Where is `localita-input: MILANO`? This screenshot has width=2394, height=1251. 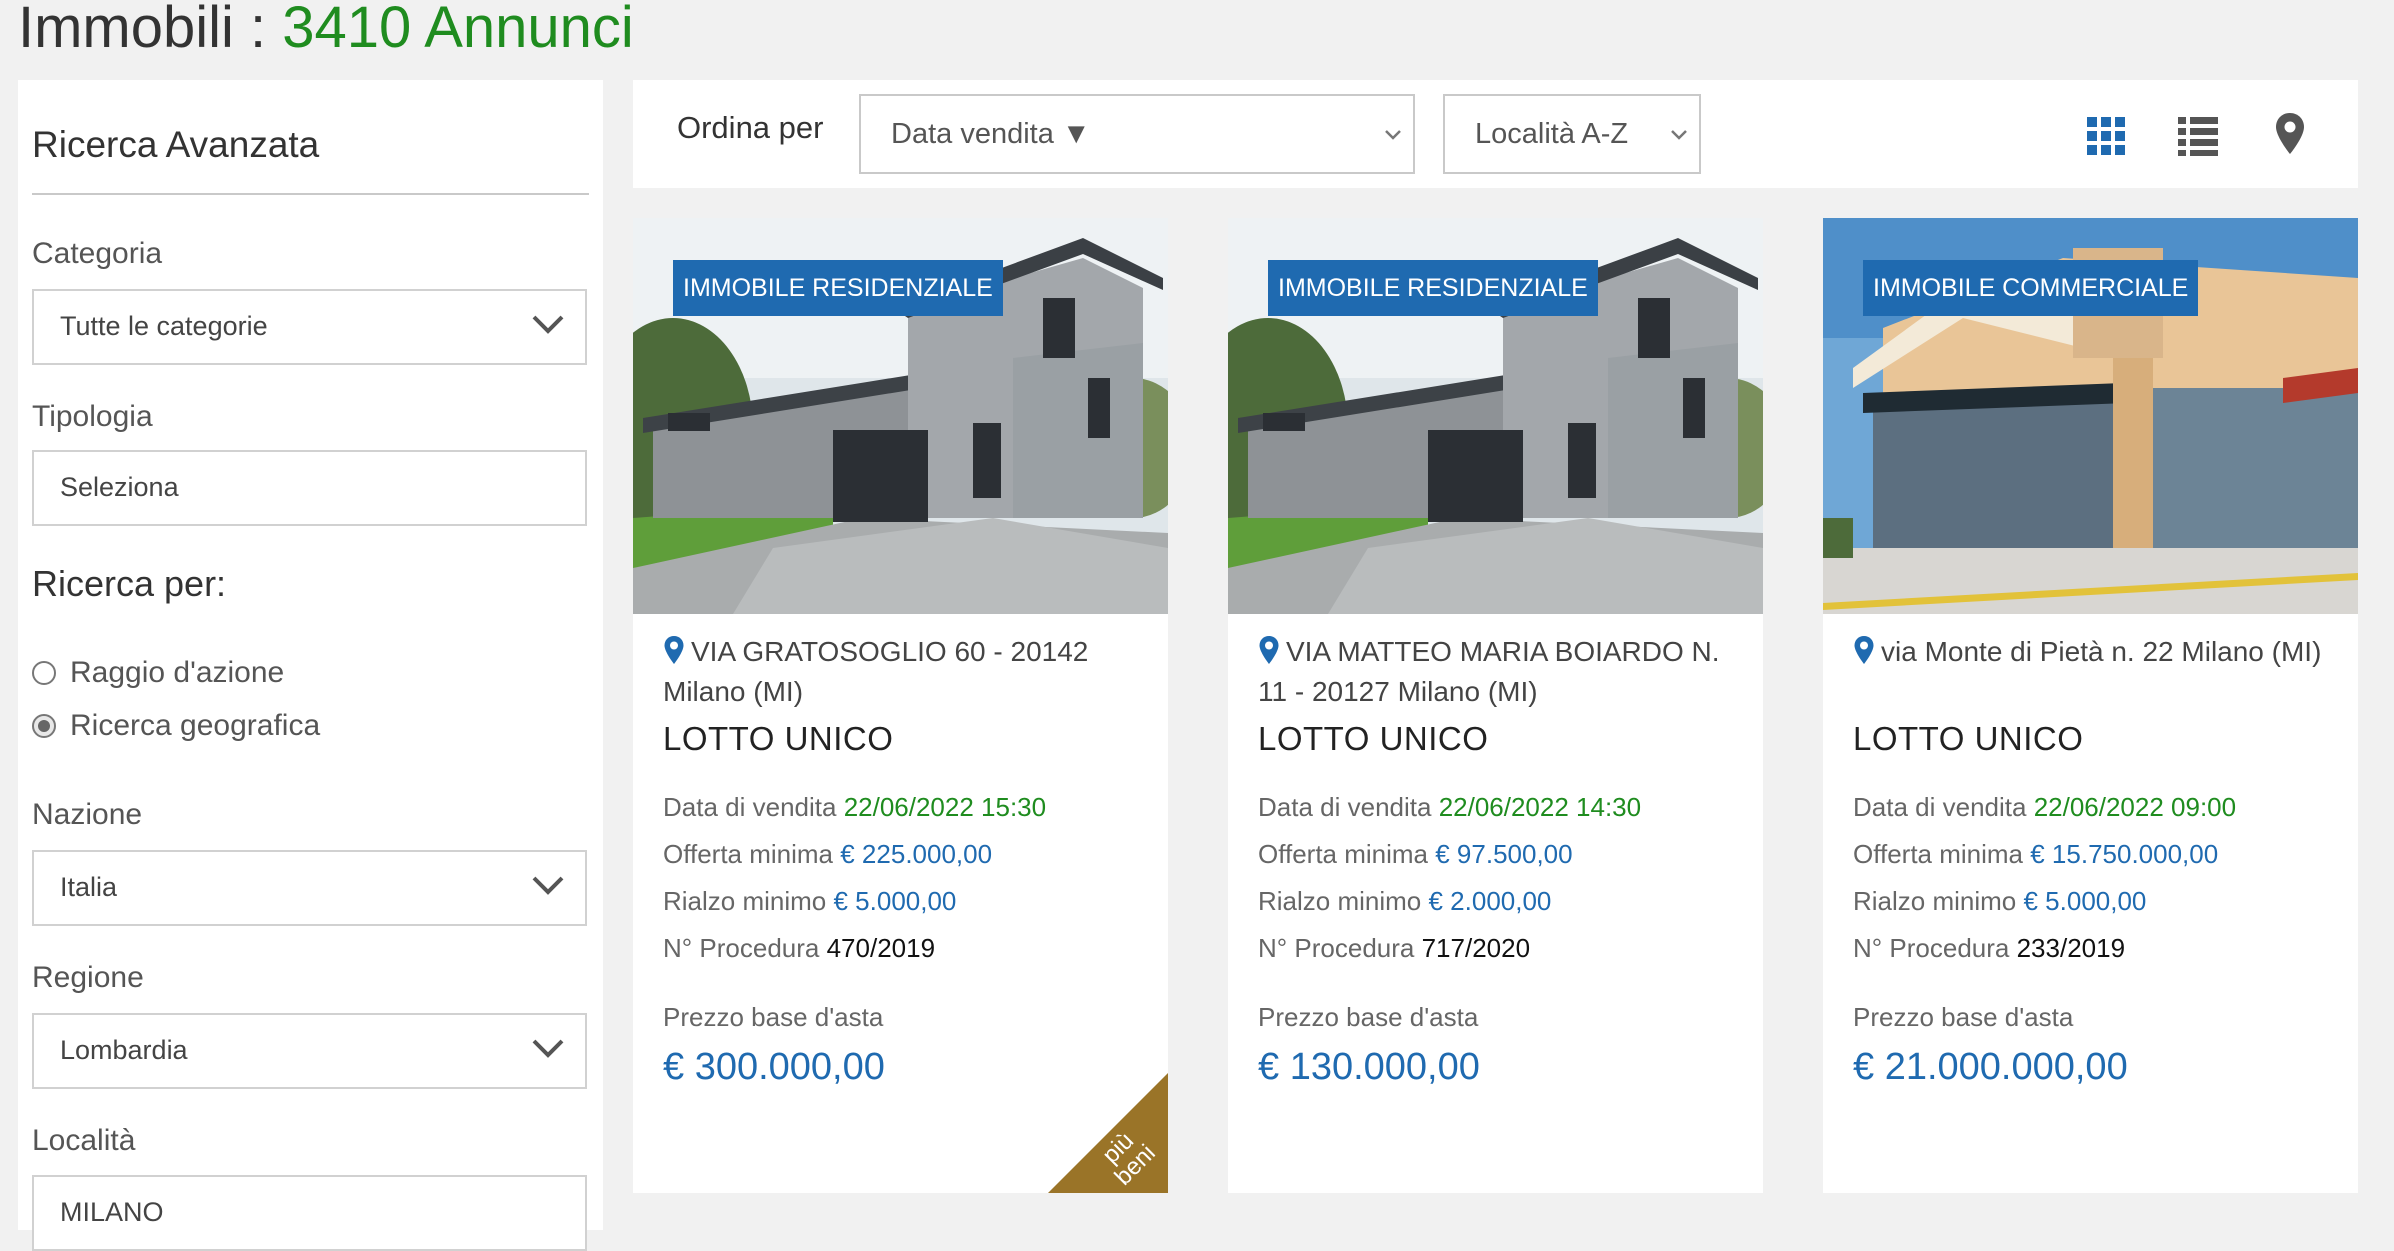 localita-input: MILANO is located at coordinates (309, 1213).